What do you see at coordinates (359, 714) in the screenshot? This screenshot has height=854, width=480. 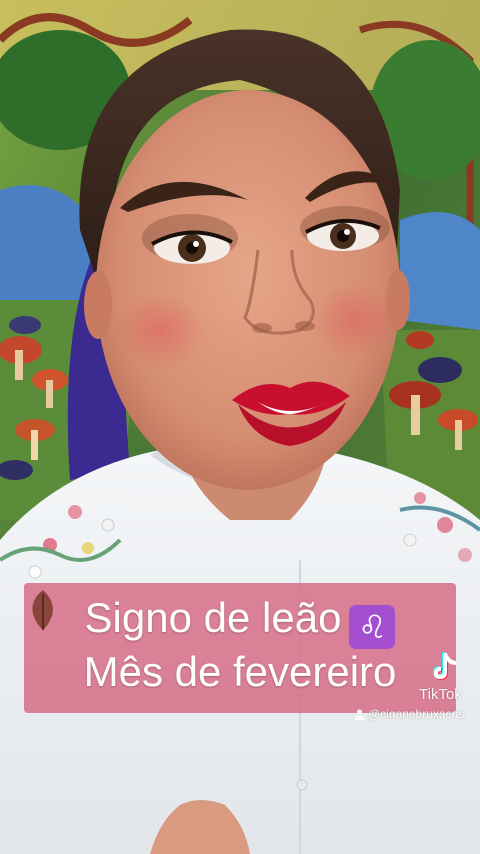 I see `person-icon` at bounding box center [359, 714].